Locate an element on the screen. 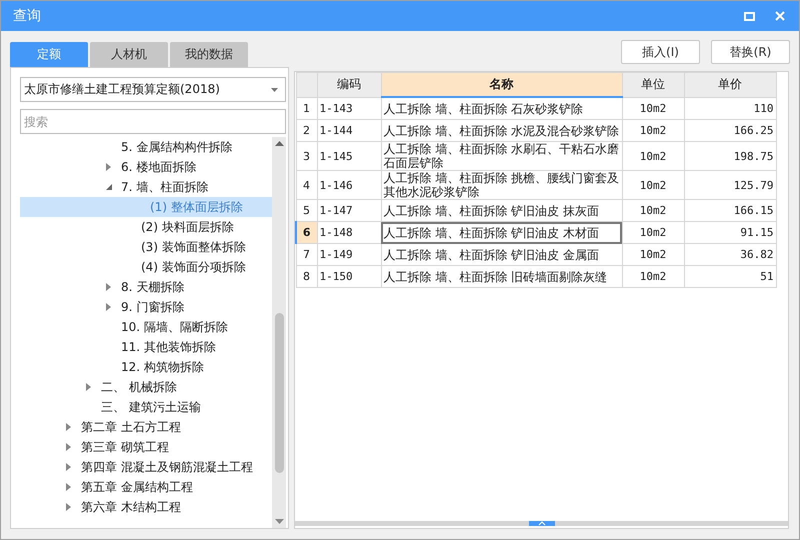 The height and width of the screenshot is (540, 800). tree-item: 二、 机械拆除 is located at coordinates (141, 387).